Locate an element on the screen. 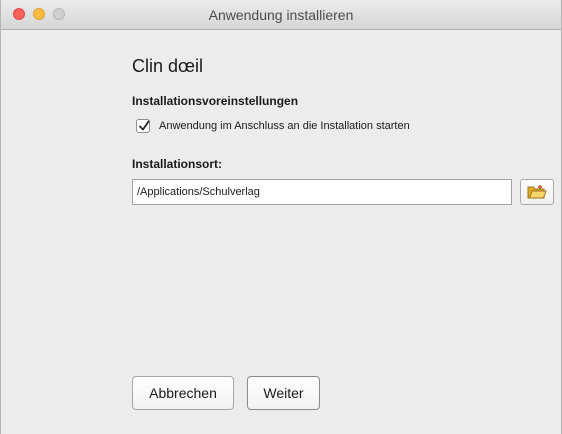 This screenshot has width=562, height=434. launch-after-install-checkbox is located at coordinates (143, 126).